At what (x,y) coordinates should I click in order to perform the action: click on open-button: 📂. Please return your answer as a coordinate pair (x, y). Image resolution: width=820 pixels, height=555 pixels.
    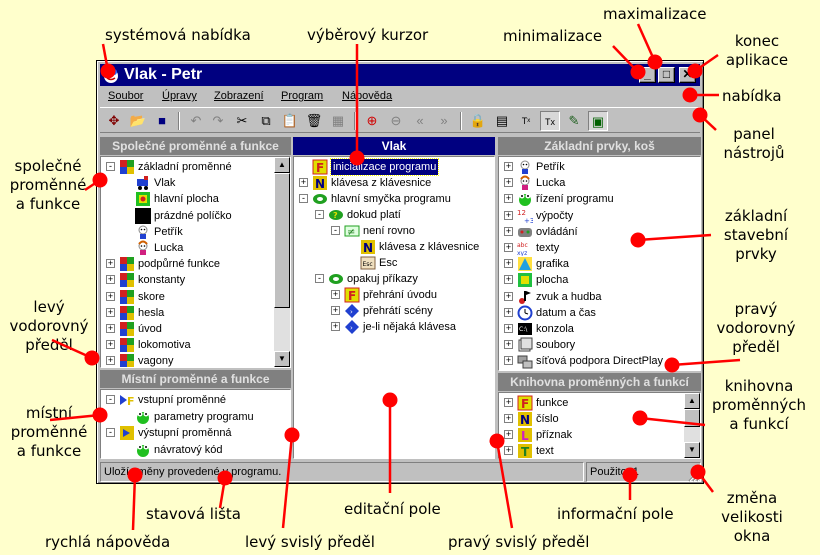
    Looking at the image, I should click on (138, 121).